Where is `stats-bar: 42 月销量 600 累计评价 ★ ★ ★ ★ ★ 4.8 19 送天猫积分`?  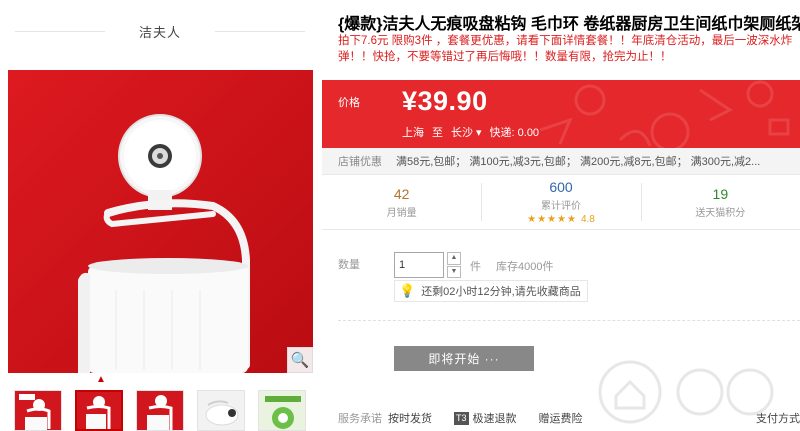
stats-bar: 42 月销量 600 累计评价 ★ ★ ★ ★ ★ 4.8 19 送天猫积分 is located at coordinates (561, 202).